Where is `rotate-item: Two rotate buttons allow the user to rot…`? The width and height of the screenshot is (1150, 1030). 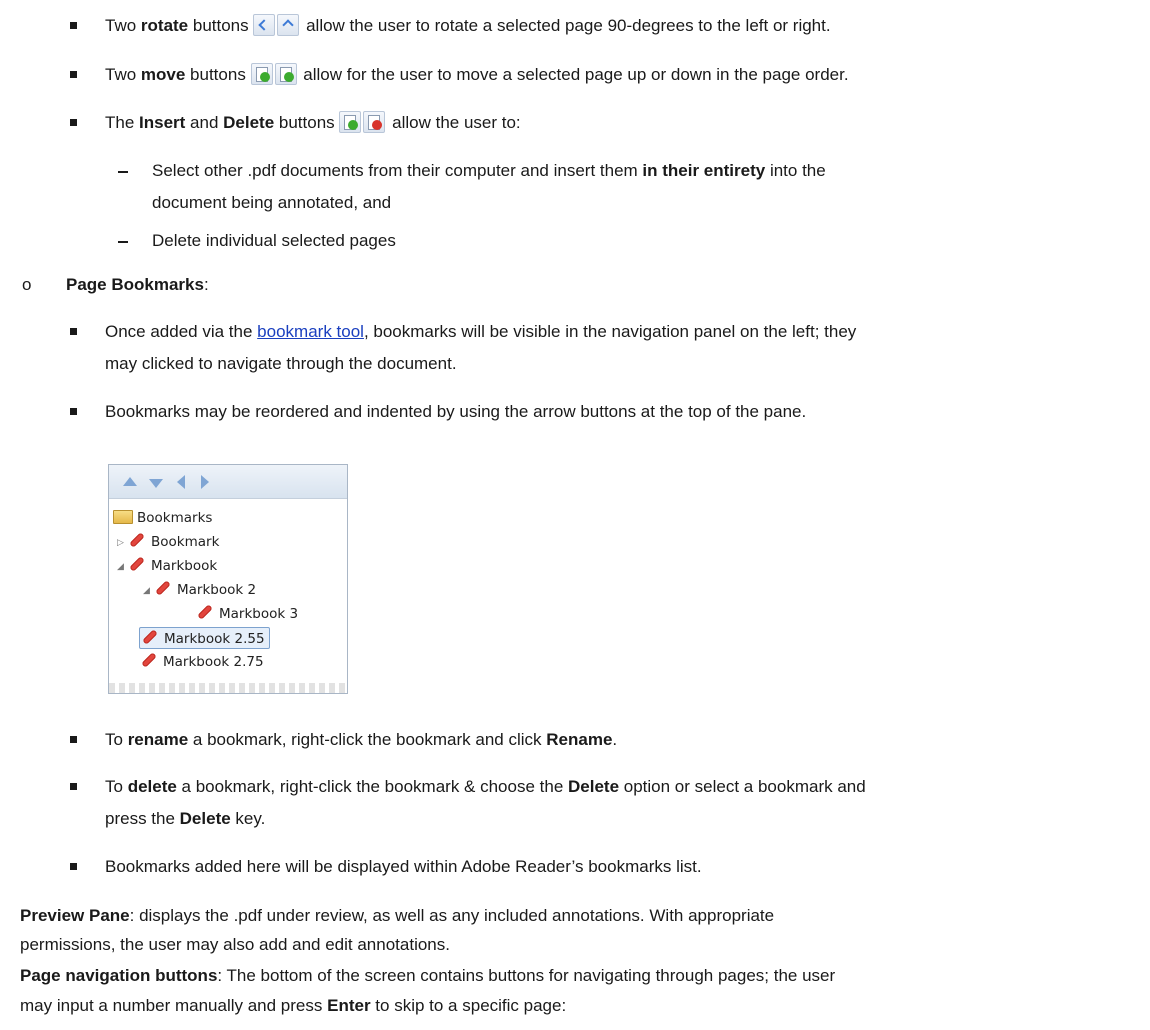
rotate-item: Two rotate buttons allow the user to rot… is located at coordinates (468, 26).